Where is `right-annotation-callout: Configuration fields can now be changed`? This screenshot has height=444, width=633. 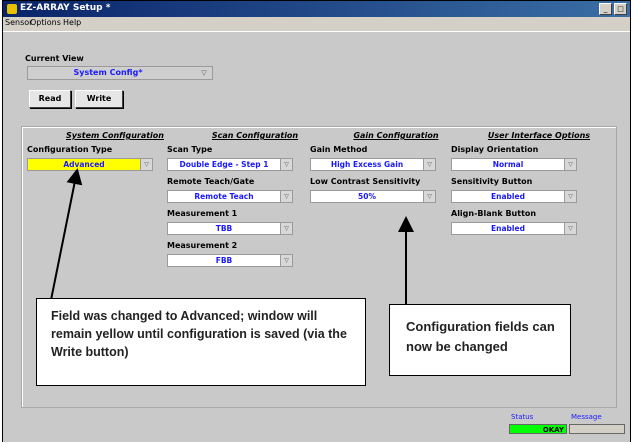 right-annotation-callout: Configuration fields can now be changed is located at coordinates (480, 340).